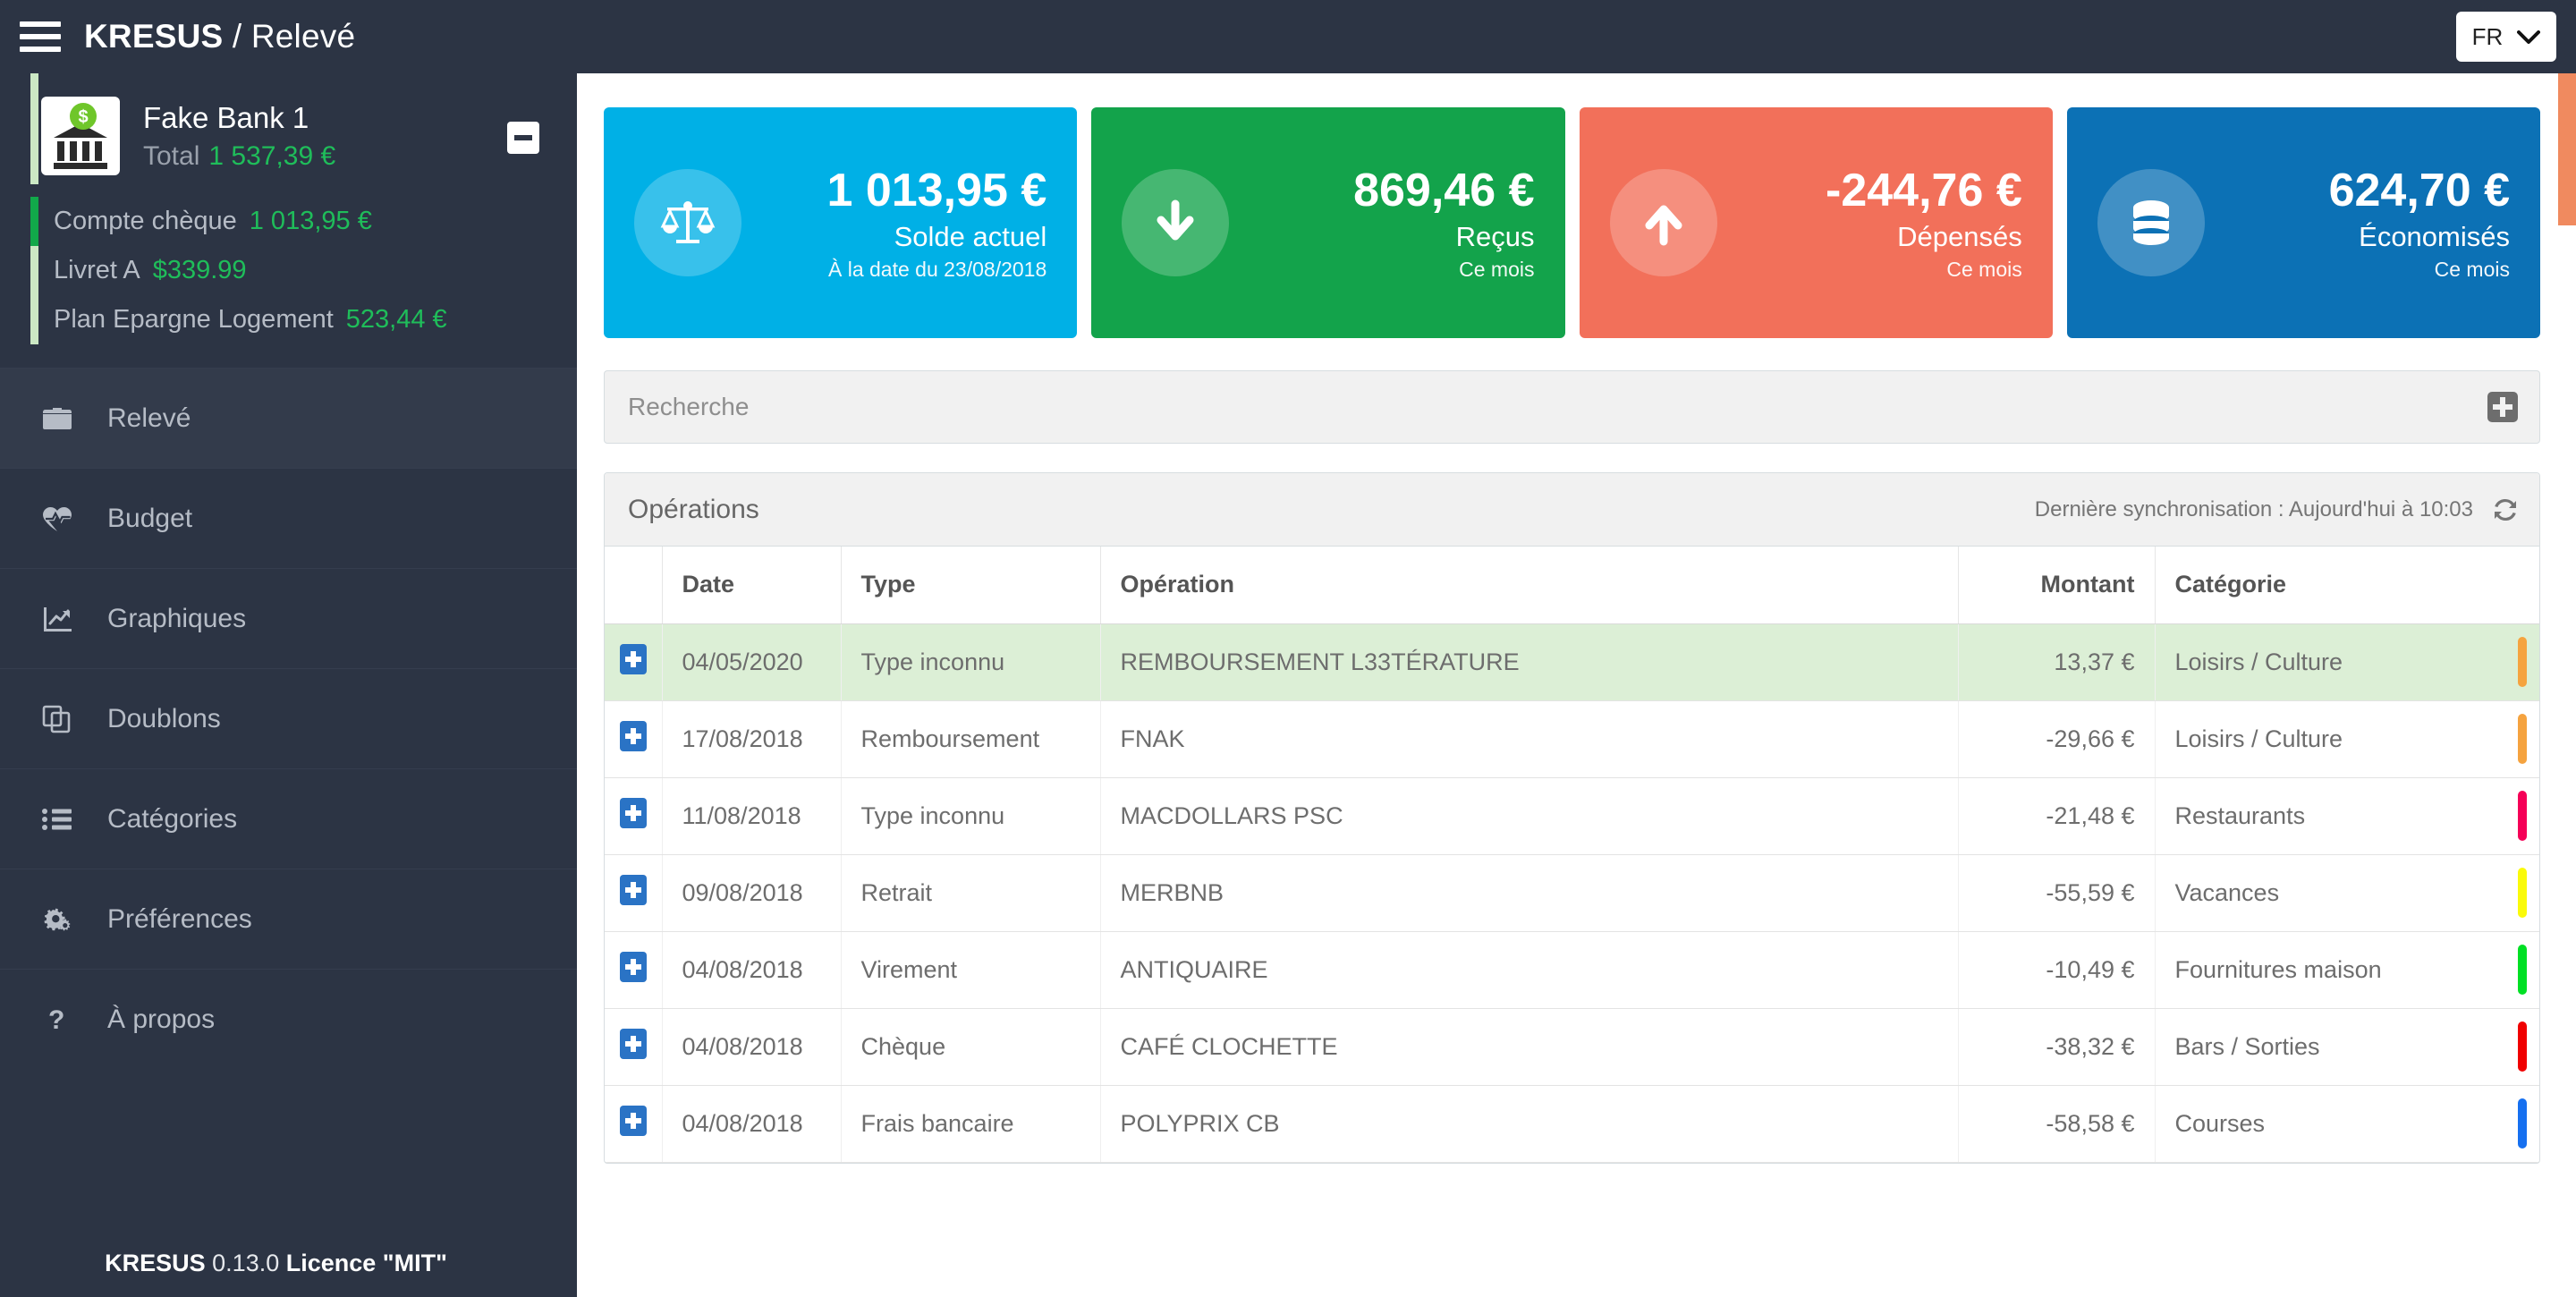 This screenshot has width=2576, height=1297. What do you see at coordinates (288, 818) in the screenshot?
I see `sidebar-item-categories: Catégories` at bounding box center [288, 818].